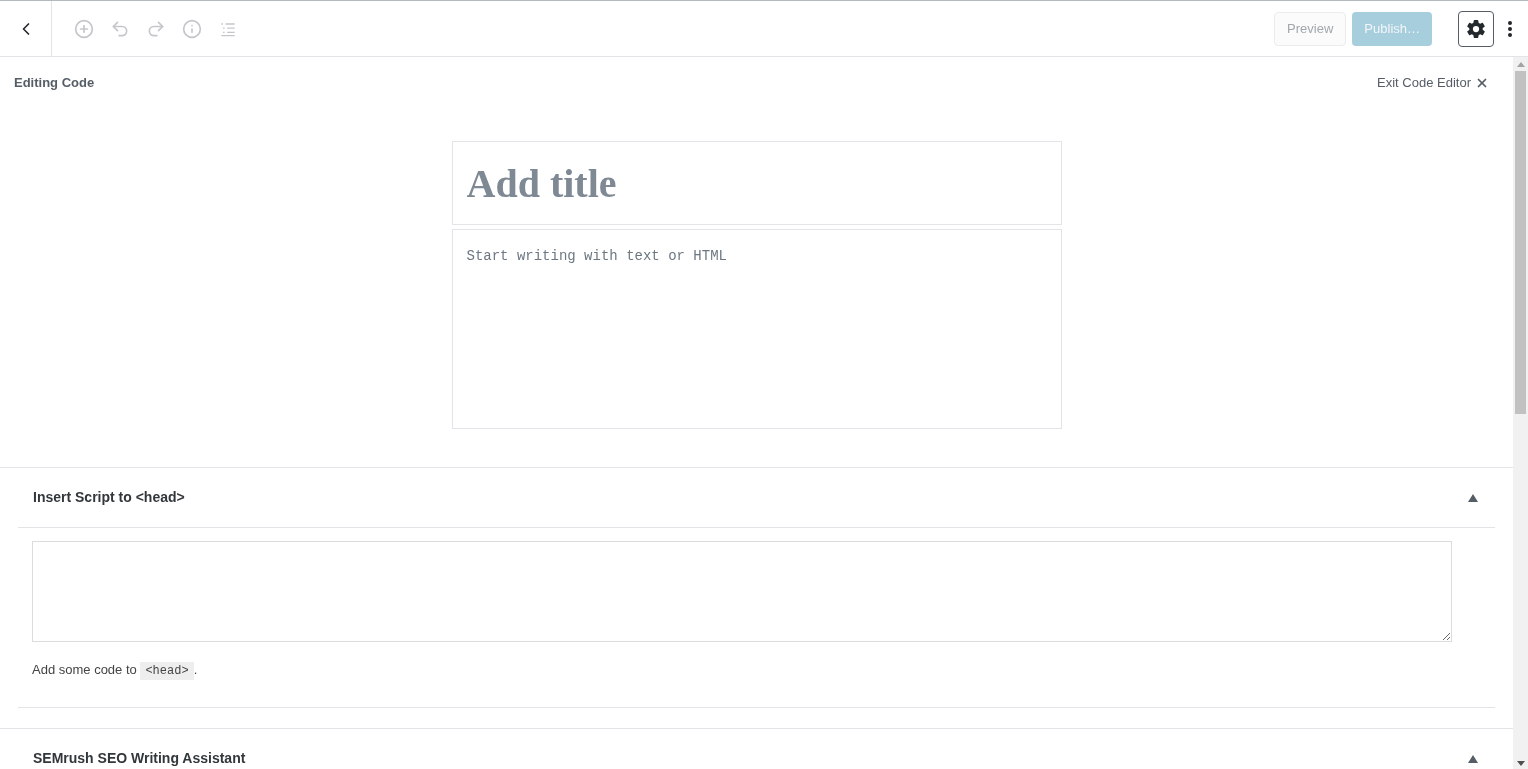 The image size is (1528, 769). I want to click on info-icon, so click(192, 28).